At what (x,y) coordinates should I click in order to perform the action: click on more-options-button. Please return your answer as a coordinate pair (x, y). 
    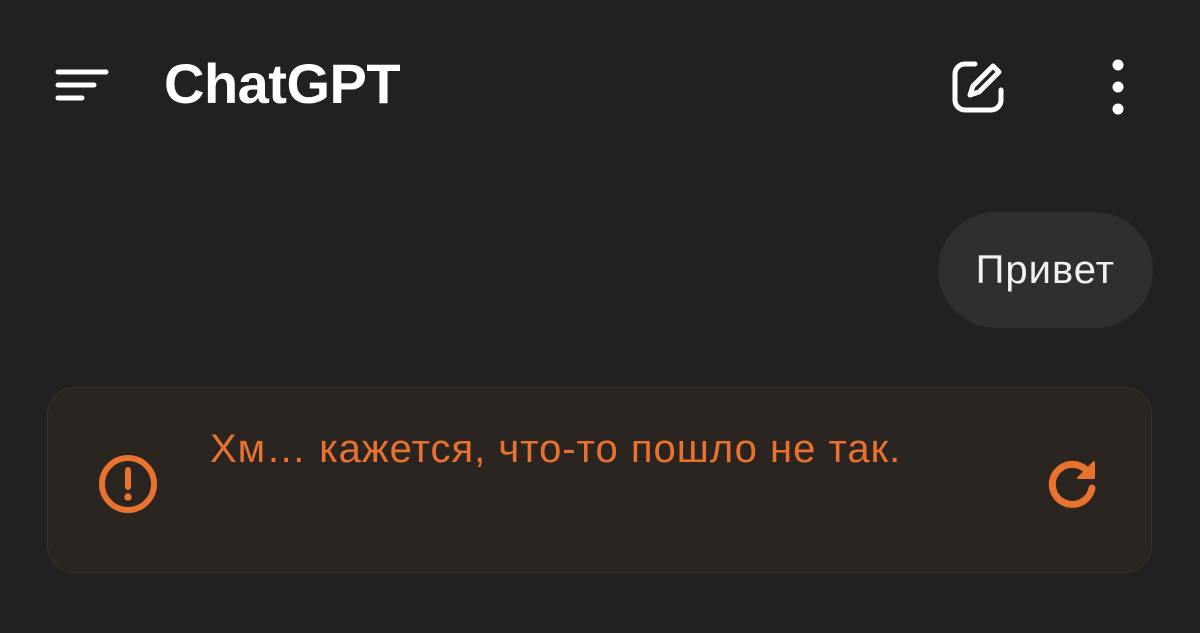
    Looking at the image, I should click on (1118, 87).